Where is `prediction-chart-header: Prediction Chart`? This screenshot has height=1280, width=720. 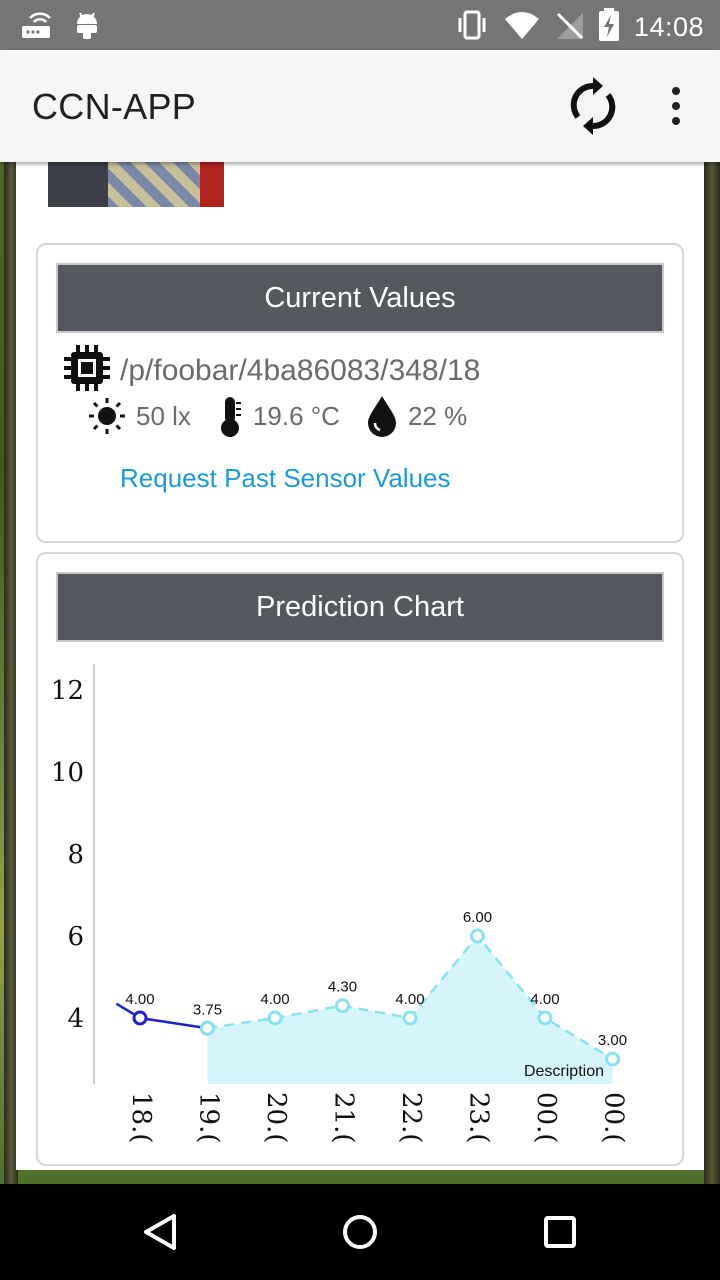 prediction-chart-header: Prediction Chart is located at coordinates (360, 607).